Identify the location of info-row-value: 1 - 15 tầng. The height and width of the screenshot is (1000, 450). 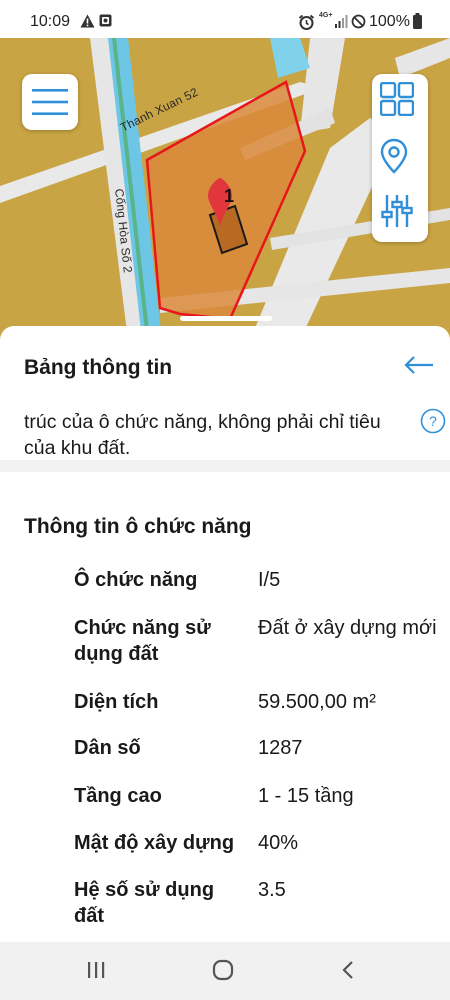
(306, 796).